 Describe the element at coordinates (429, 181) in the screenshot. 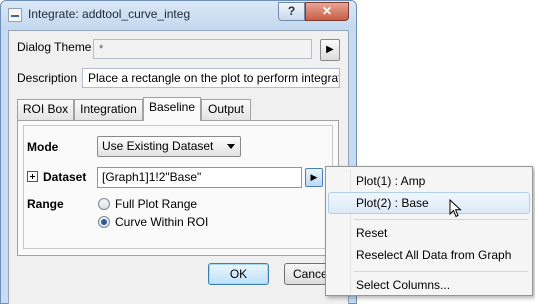

I see `menu-item-plot1-amp: Plot(1) : Amp` at that location.